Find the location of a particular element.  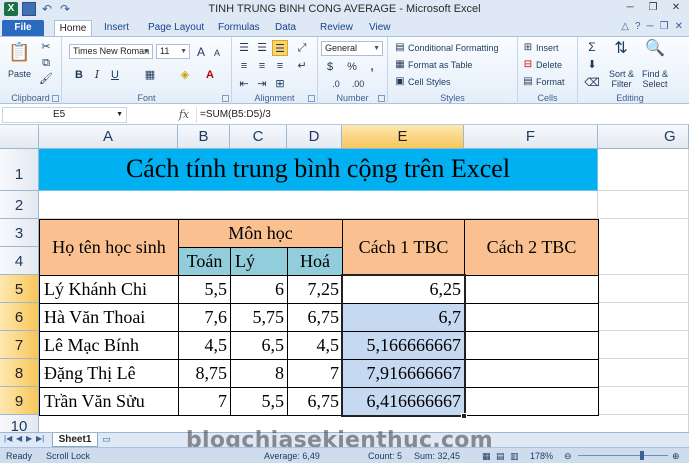

format-button: Format is located at coordinates (550, 82).